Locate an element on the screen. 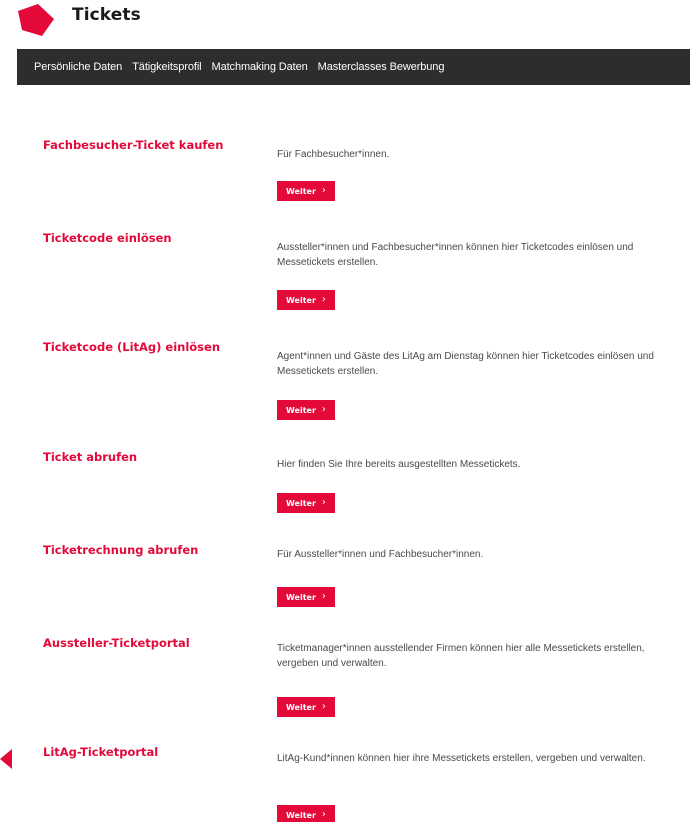  page-header: Tickets is located at coordinates (347, 24).